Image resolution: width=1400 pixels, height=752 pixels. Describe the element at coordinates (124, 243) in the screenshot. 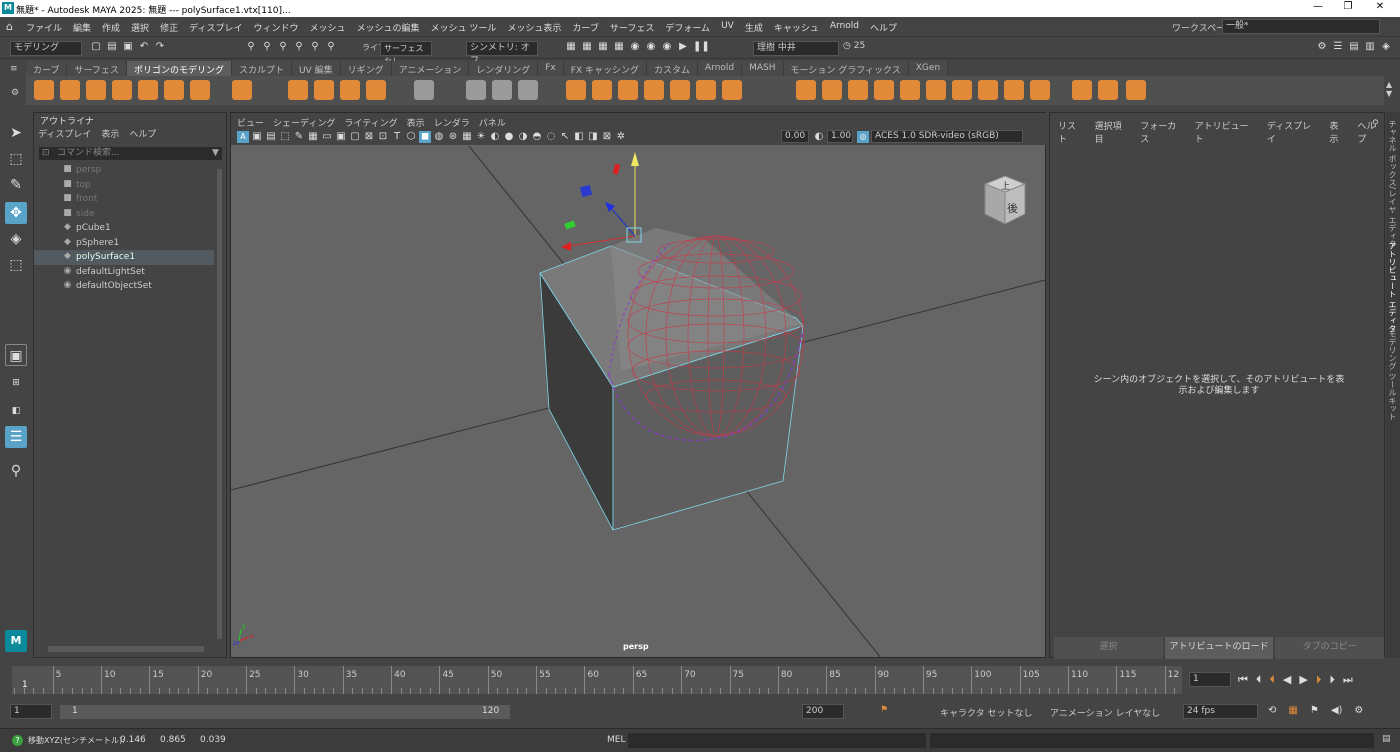

I see `outliner-row: ◆ pSphere1` at that location.